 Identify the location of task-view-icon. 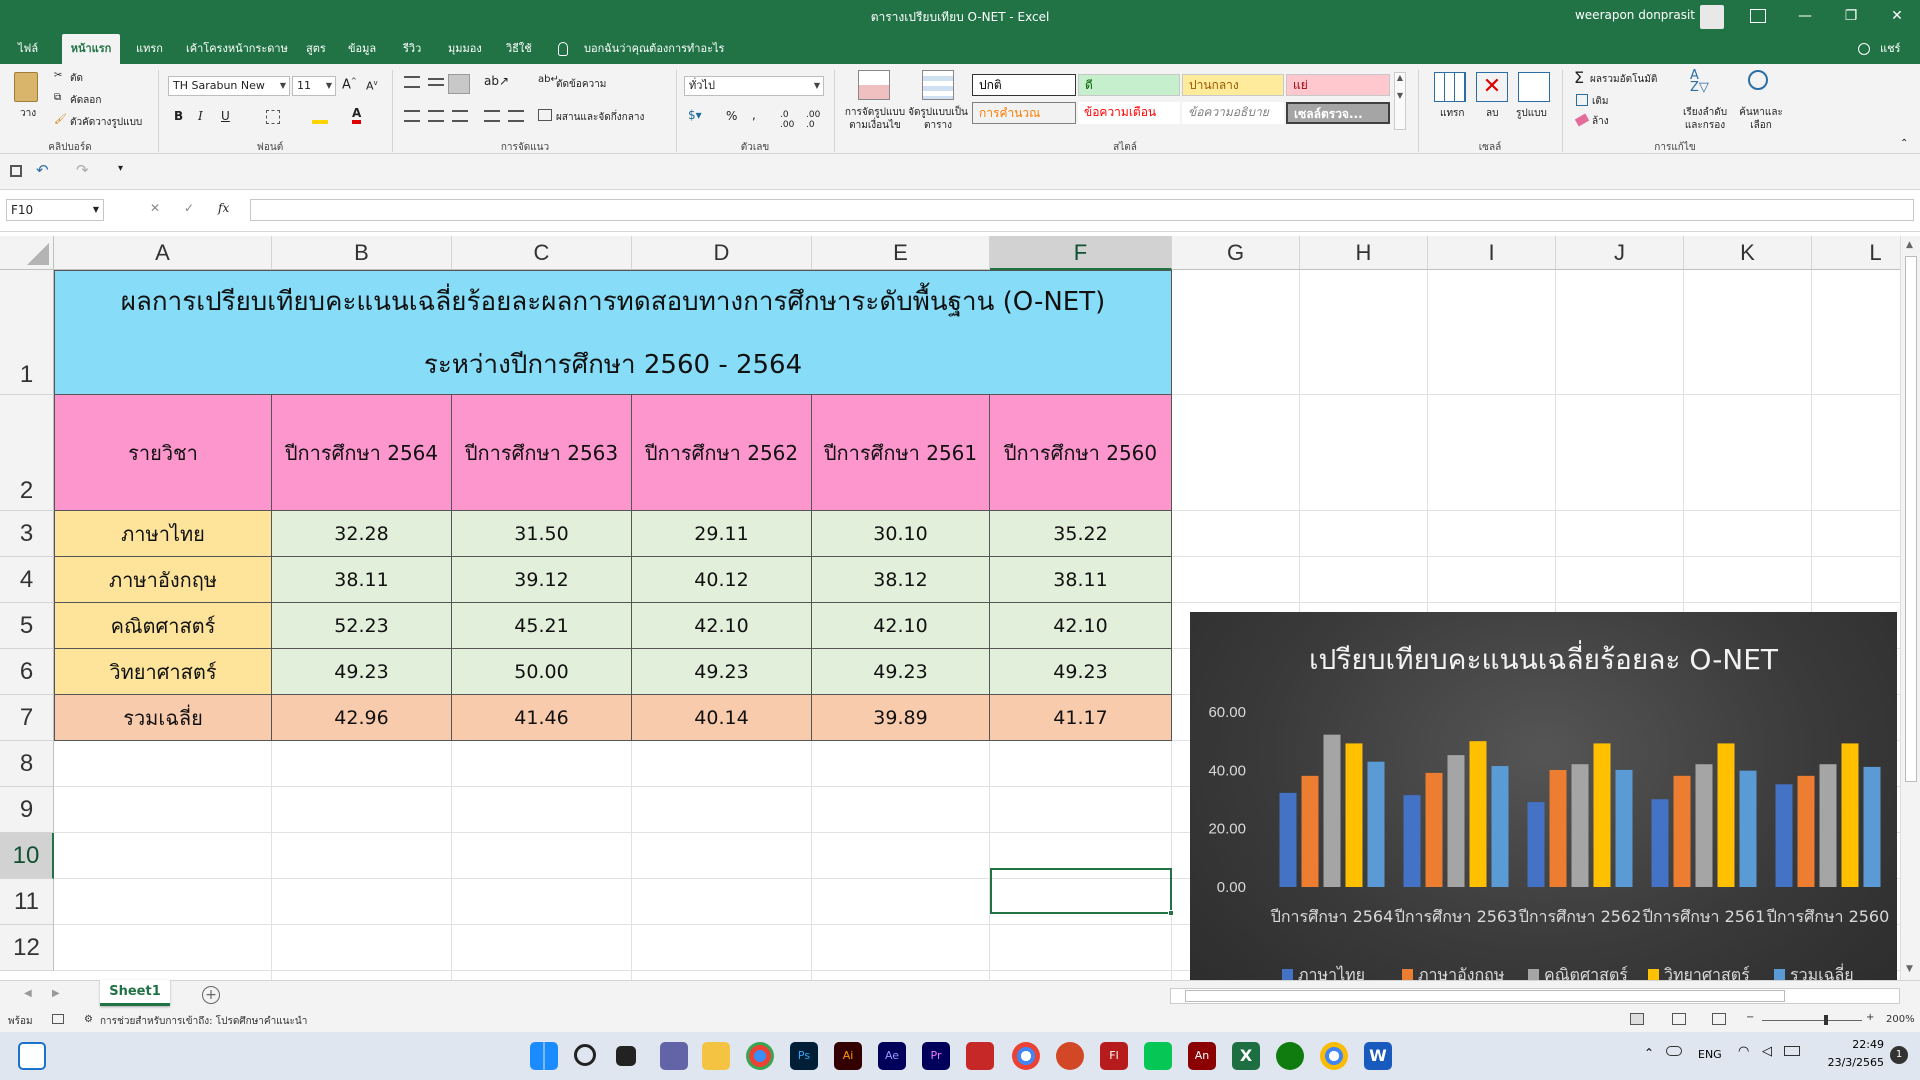
(626, 1056).